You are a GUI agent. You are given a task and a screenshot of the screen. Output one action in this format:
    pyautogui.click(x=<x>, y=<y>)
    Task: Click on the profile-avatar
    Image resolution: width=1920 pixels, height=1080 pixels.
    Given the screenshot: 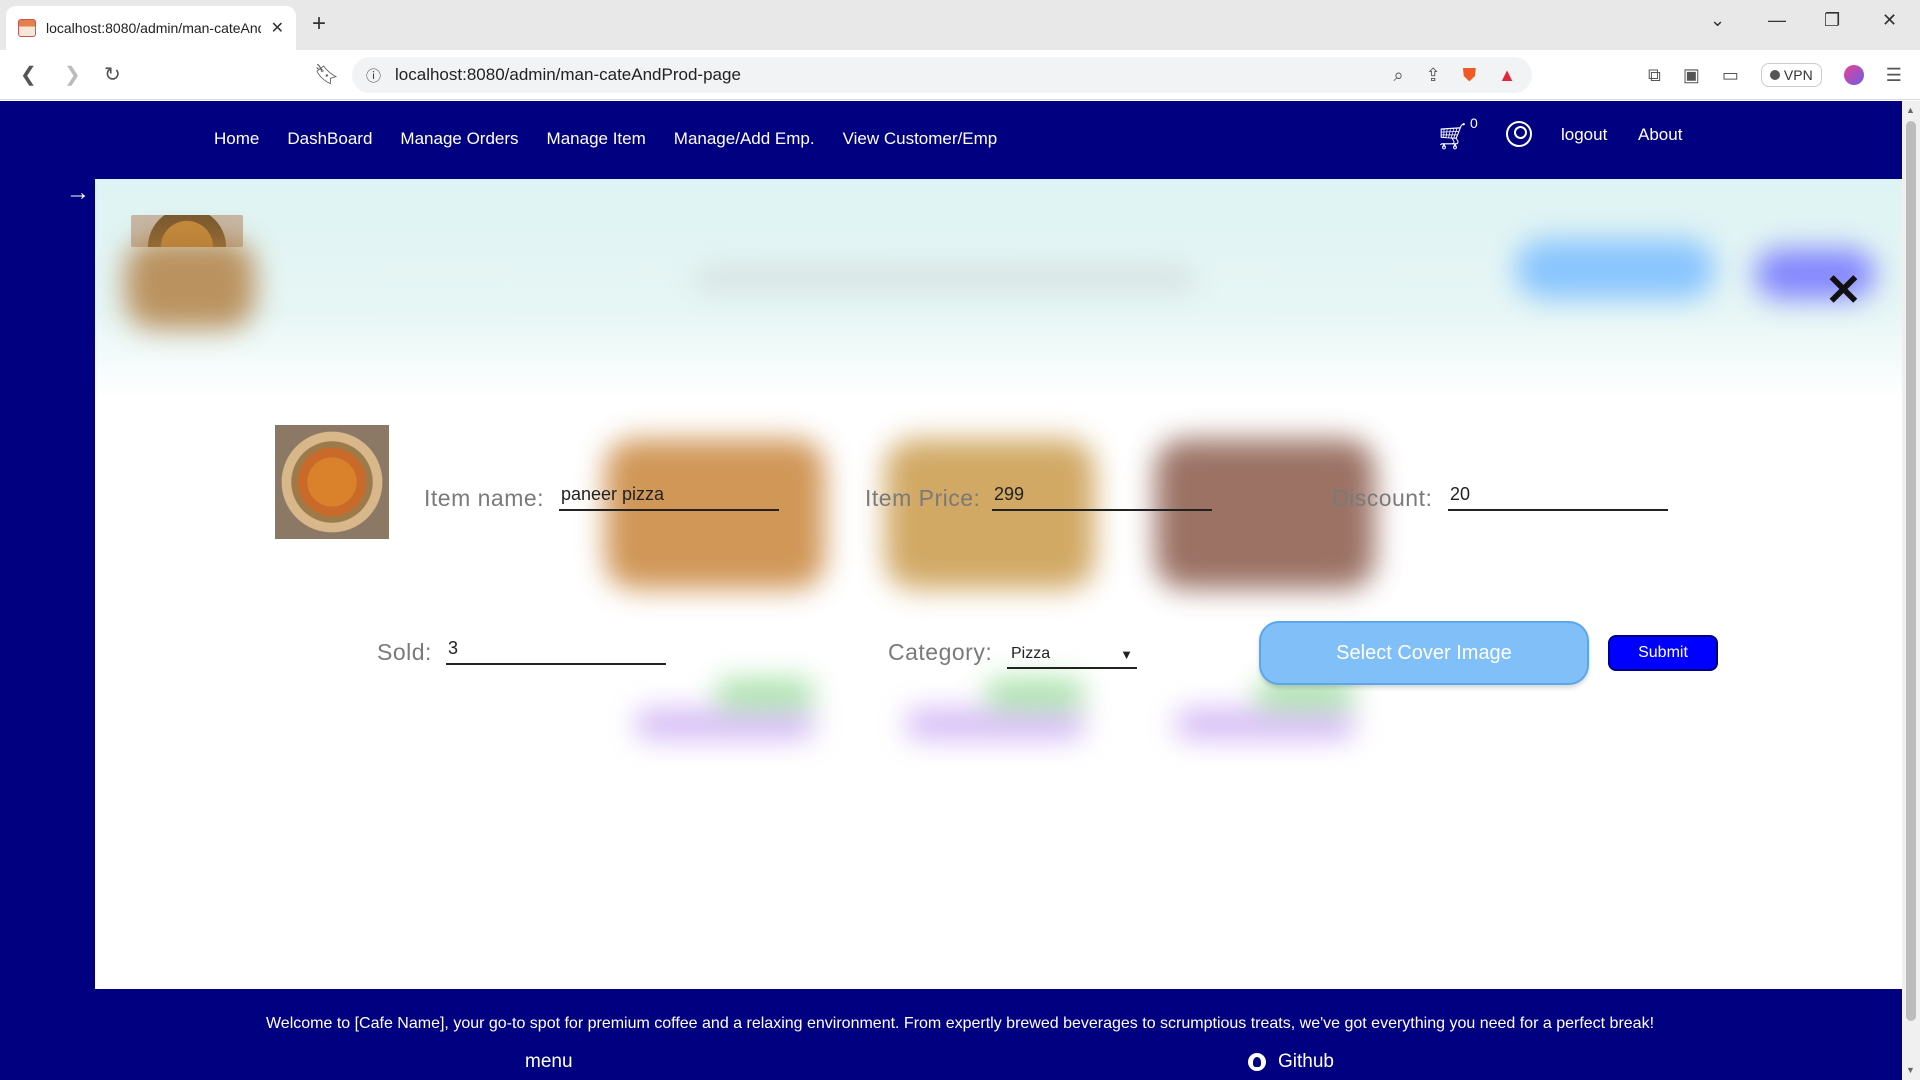 What is the action you would take?
    pyautogui.click(x=1853, y=75)
    